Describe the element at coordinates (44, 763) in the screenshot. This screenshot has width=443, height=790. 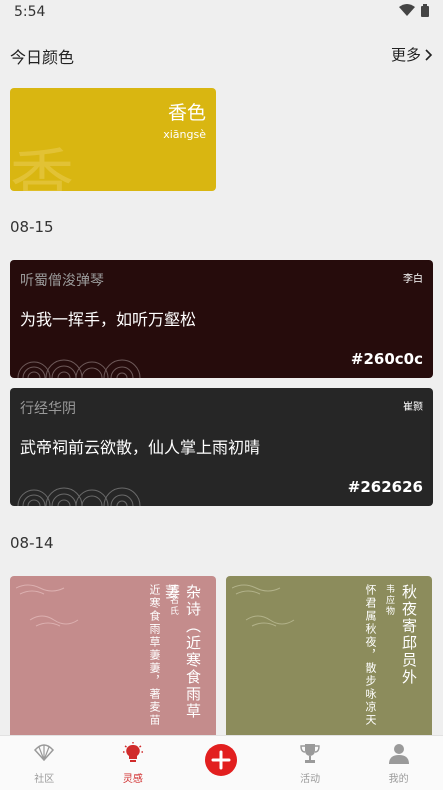
I see `nav-item-community: 社区` at that location.